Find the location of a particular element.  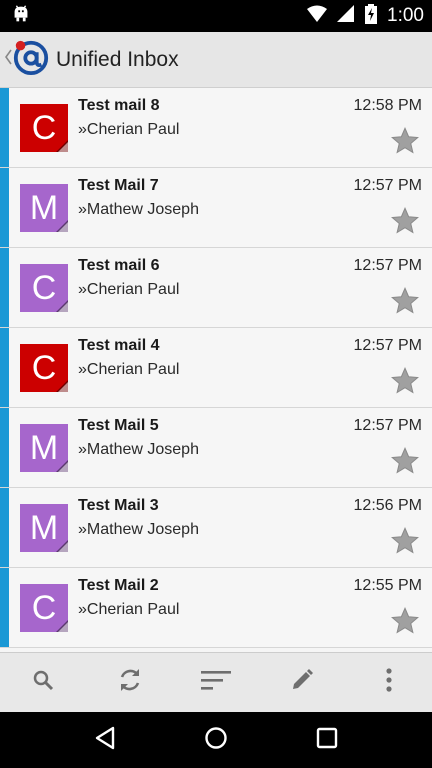

wifi-icon is located at coordinates (317, 16).